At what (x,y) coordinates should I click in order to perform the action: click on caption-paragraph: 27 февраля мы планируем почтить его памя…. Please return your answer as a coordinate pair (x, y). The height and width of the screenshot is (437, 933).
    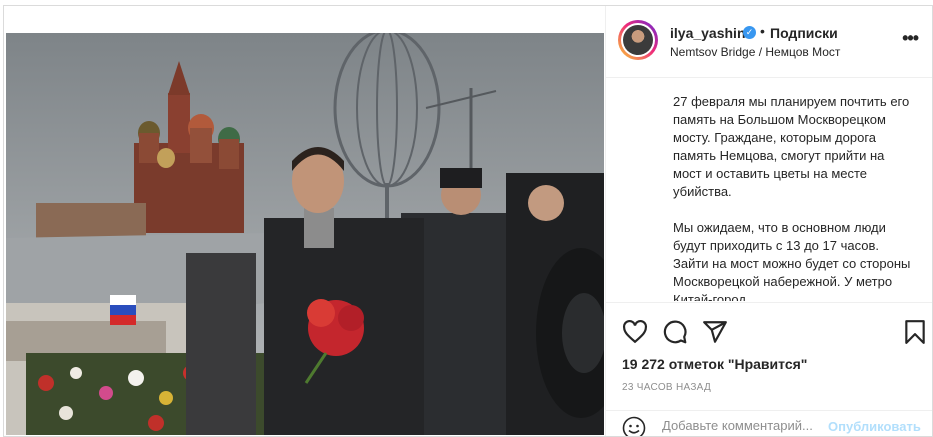
    Looking at the image, I should click on (791, 146).